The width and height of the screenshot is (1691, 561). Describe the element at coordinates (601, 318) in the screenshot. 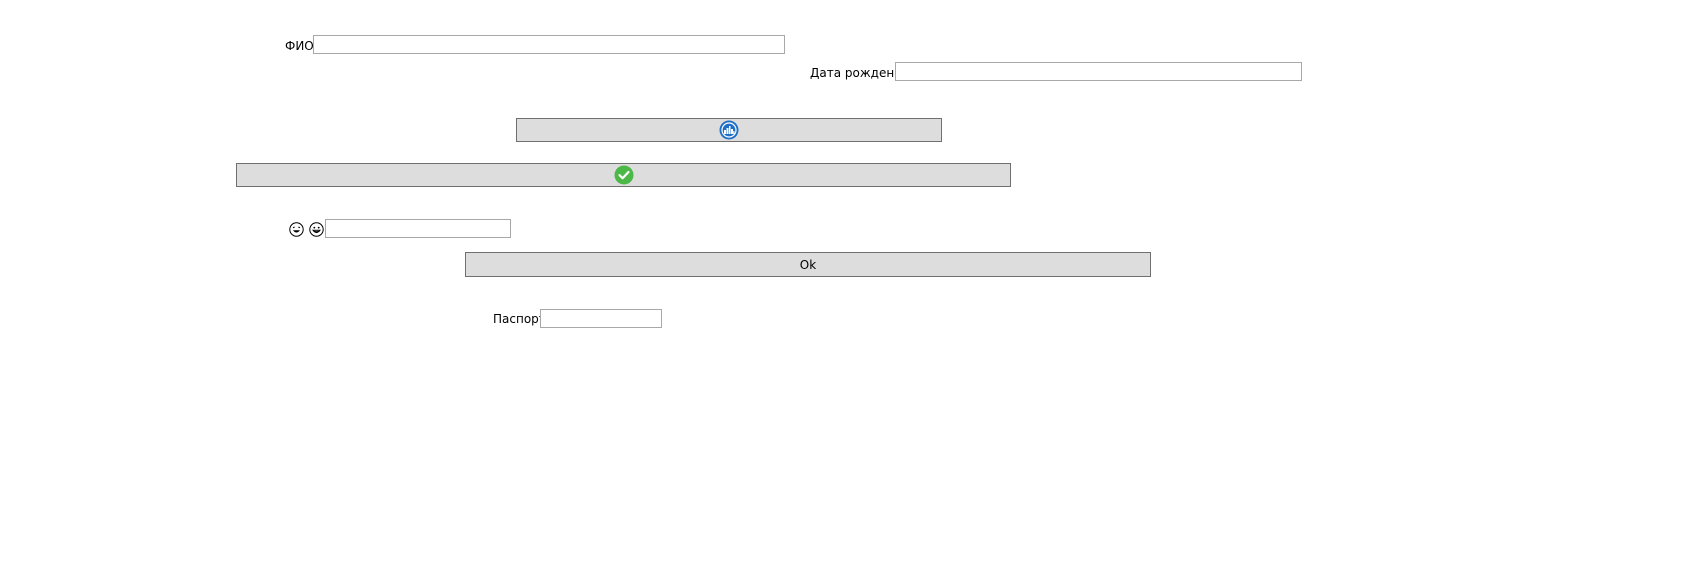

I see `passport-input` at that location.